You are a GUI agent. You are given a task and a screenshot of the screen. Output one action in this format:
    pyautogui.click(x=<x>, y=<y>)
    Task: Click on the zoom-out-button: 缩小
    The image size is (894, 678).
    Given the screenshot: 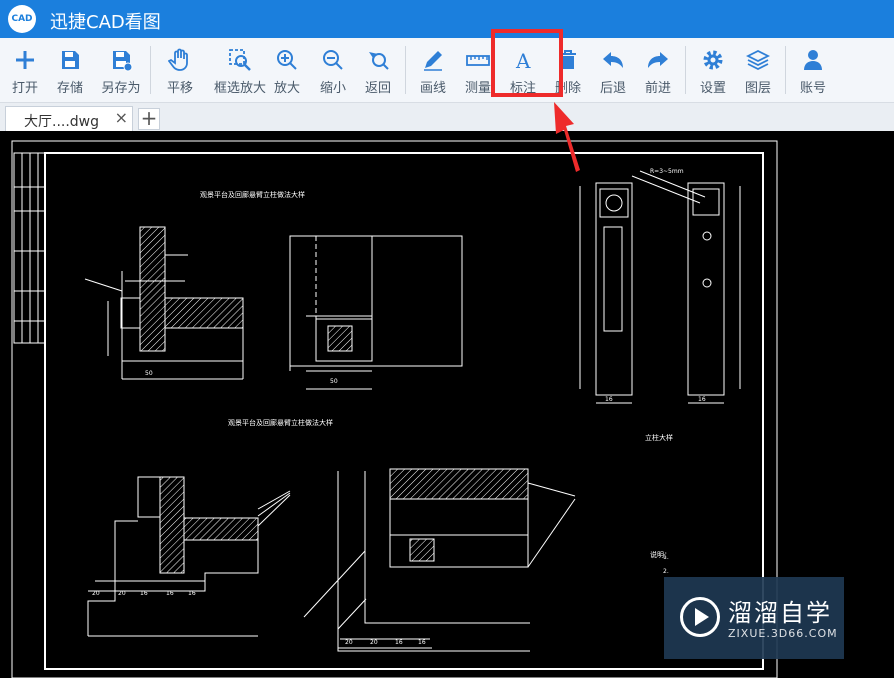 What is the action you would take?
    pyautogui.click(x=333, y=72)
    